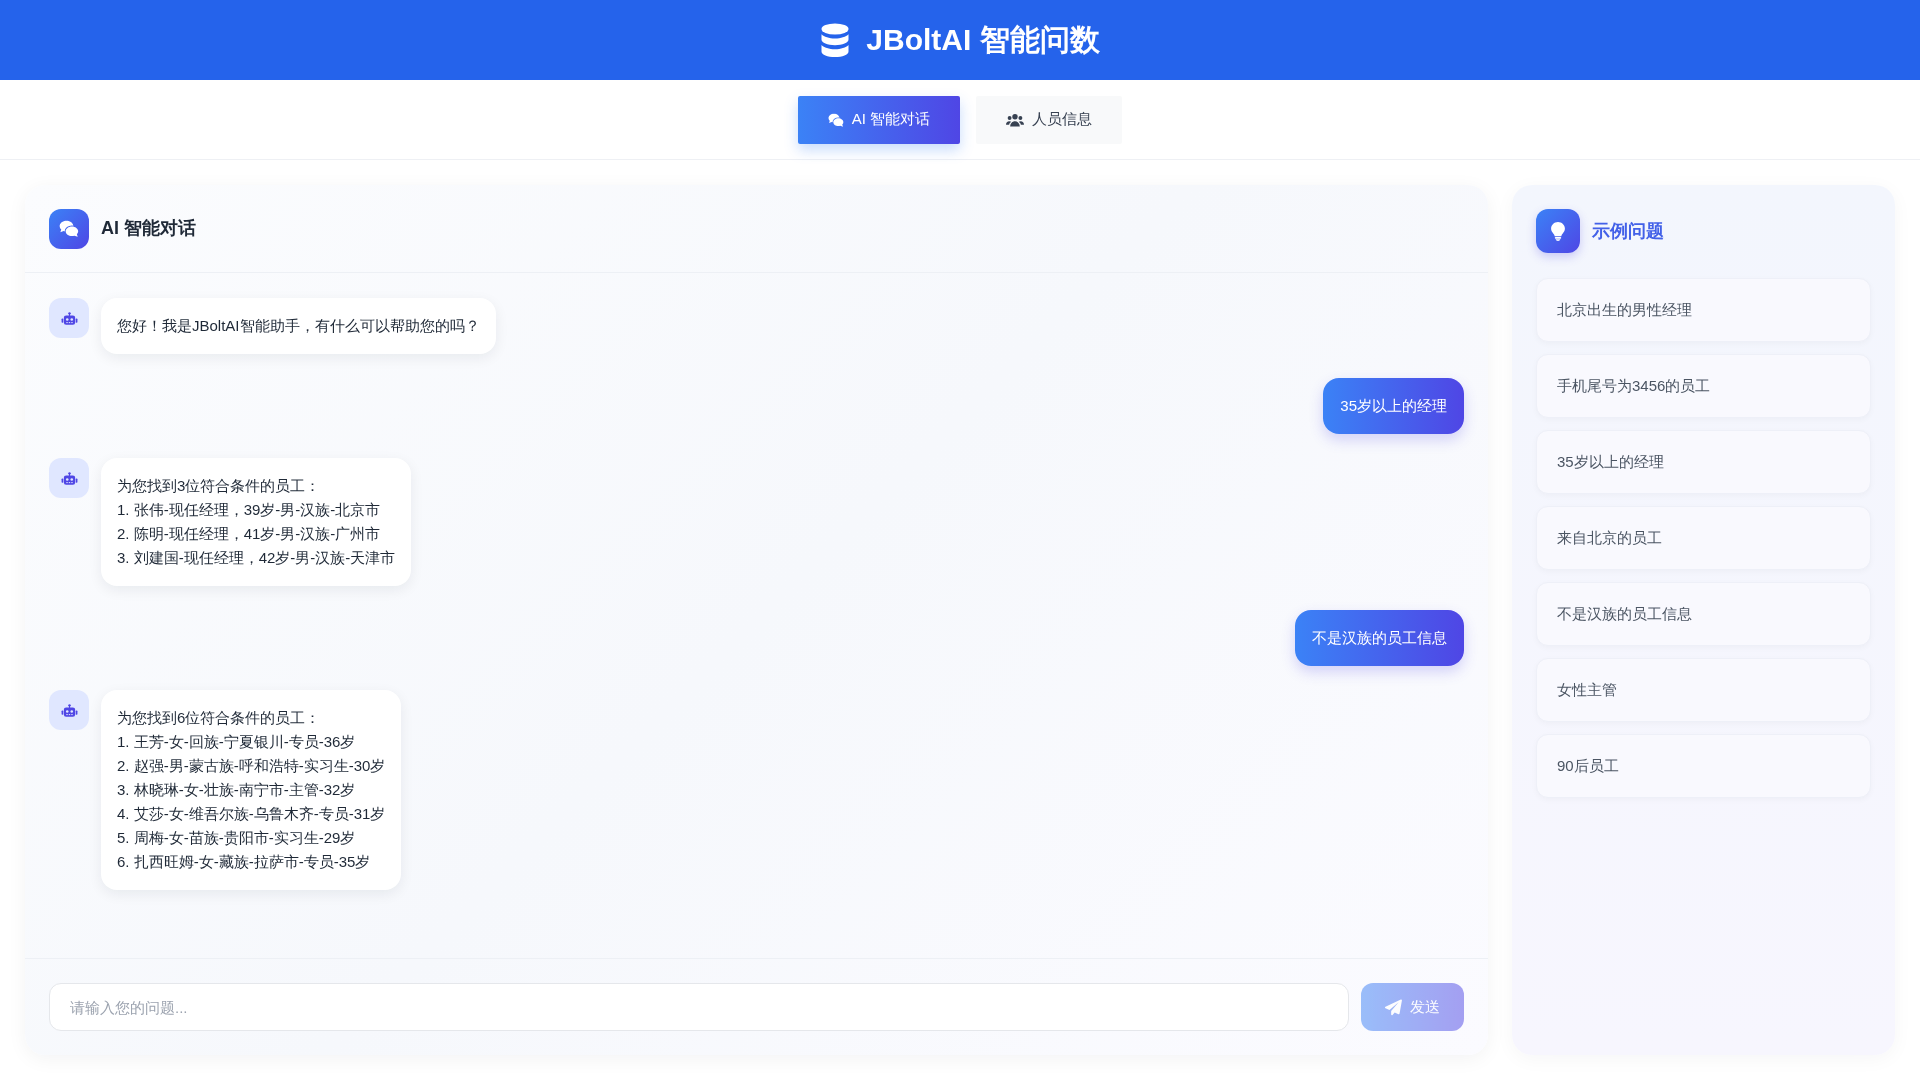 The image size is (1920, 1080). I want to click on example-question: 35岁以上的经理, so click(1703, 462).